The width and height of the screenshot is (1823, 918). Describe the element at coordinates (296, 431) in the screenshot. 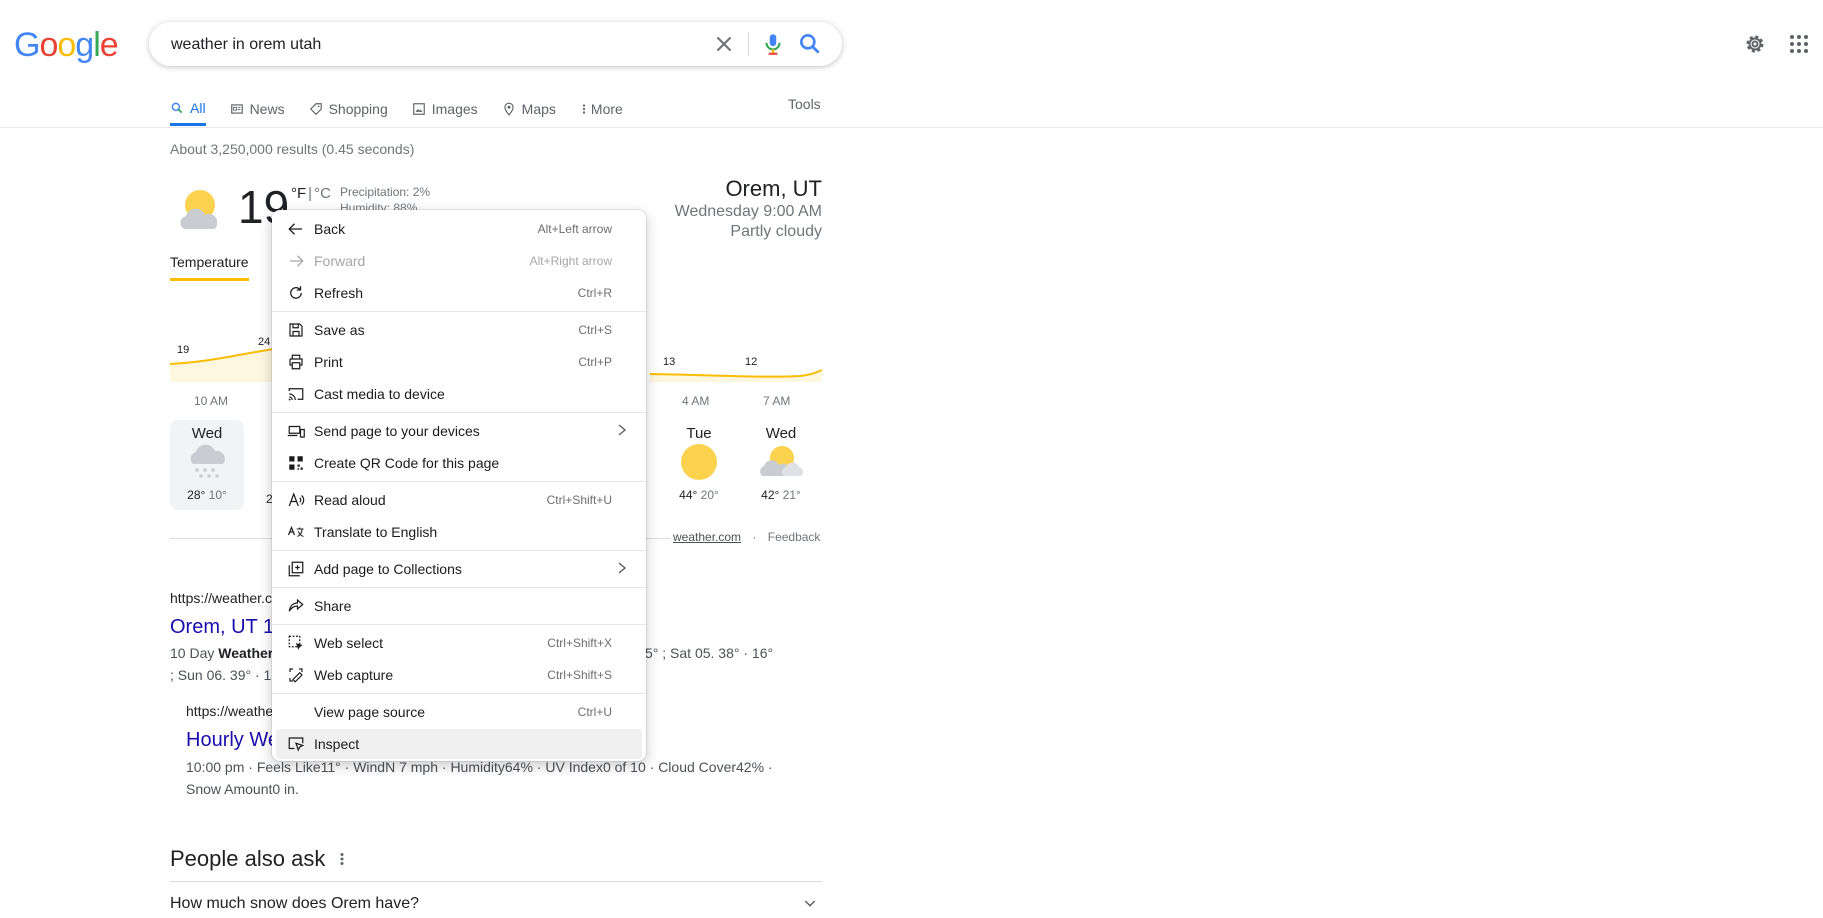

I see `devices-icon` at that location.